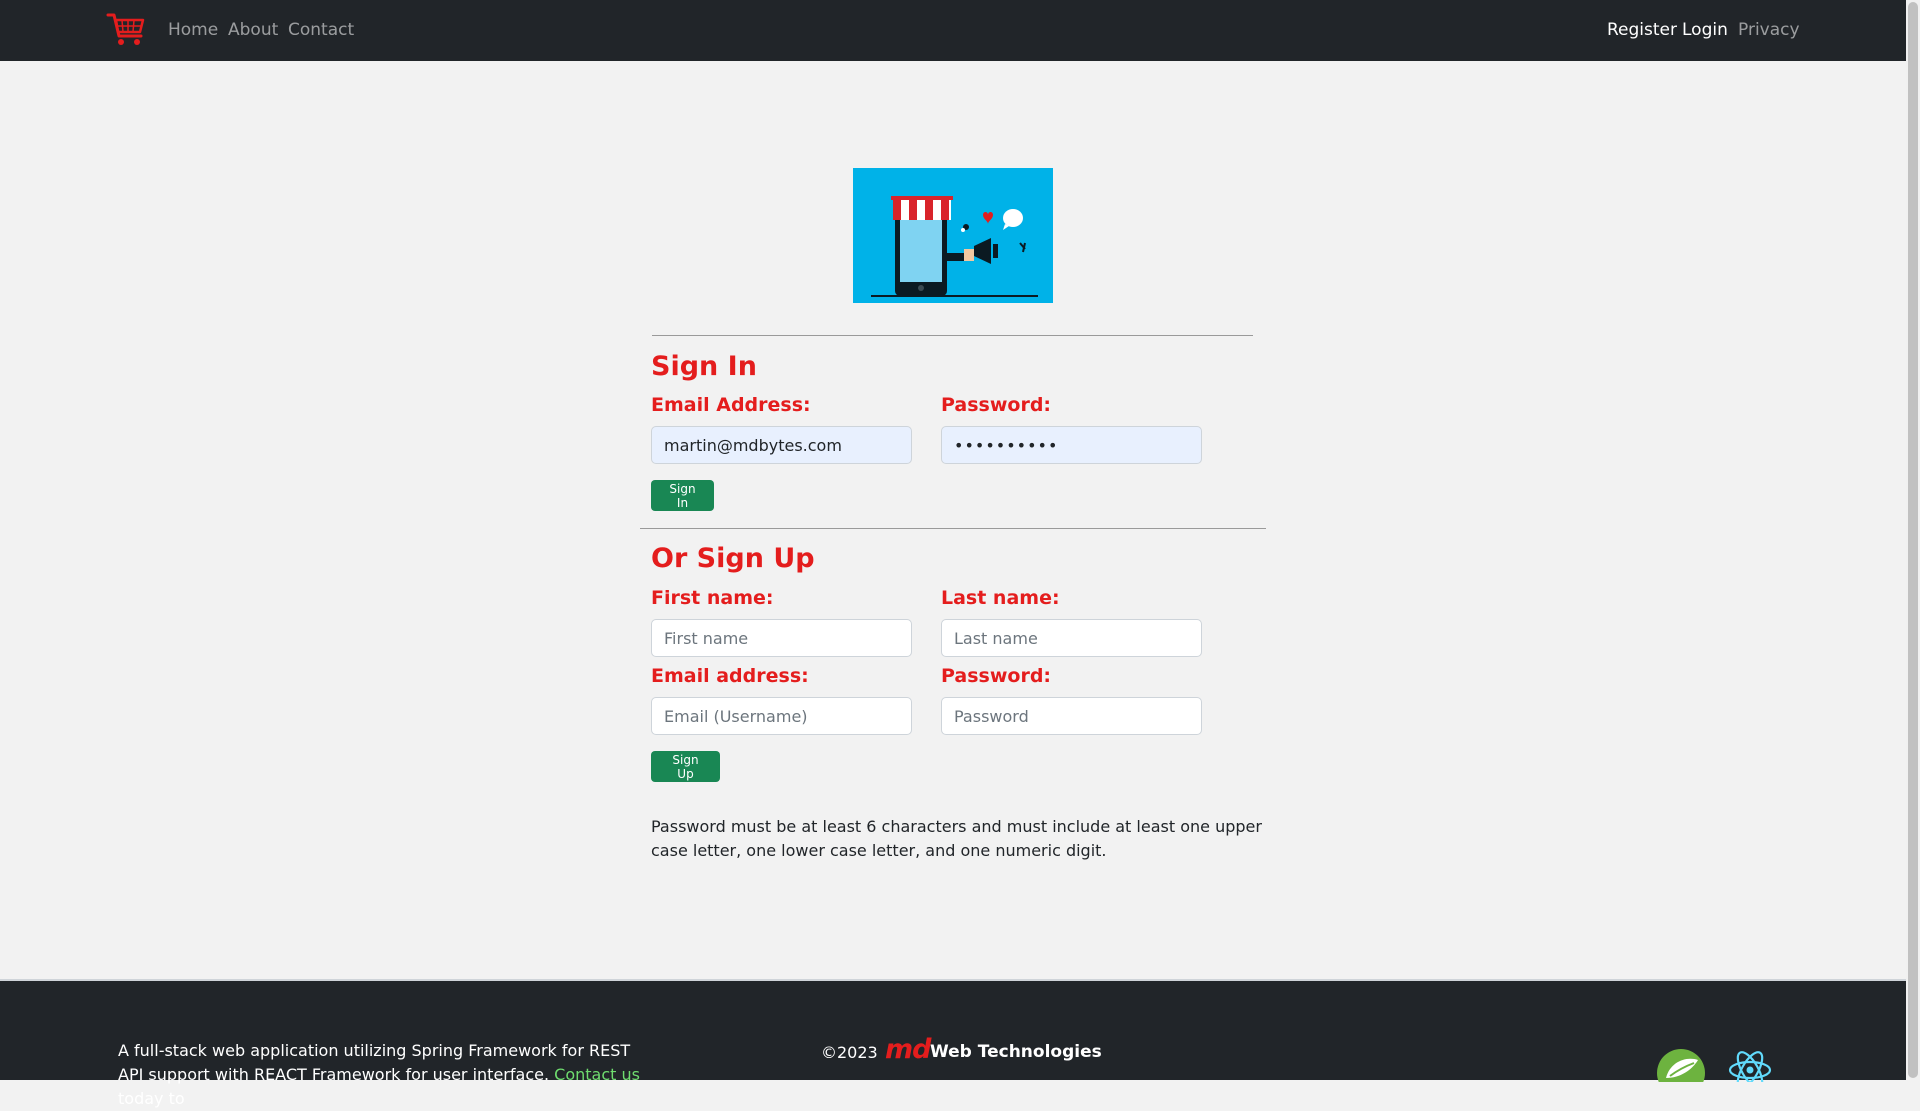 This screenshot has width=1920, height=1111. I want to click on sign-in-button: Sign In, so click(682, 495).